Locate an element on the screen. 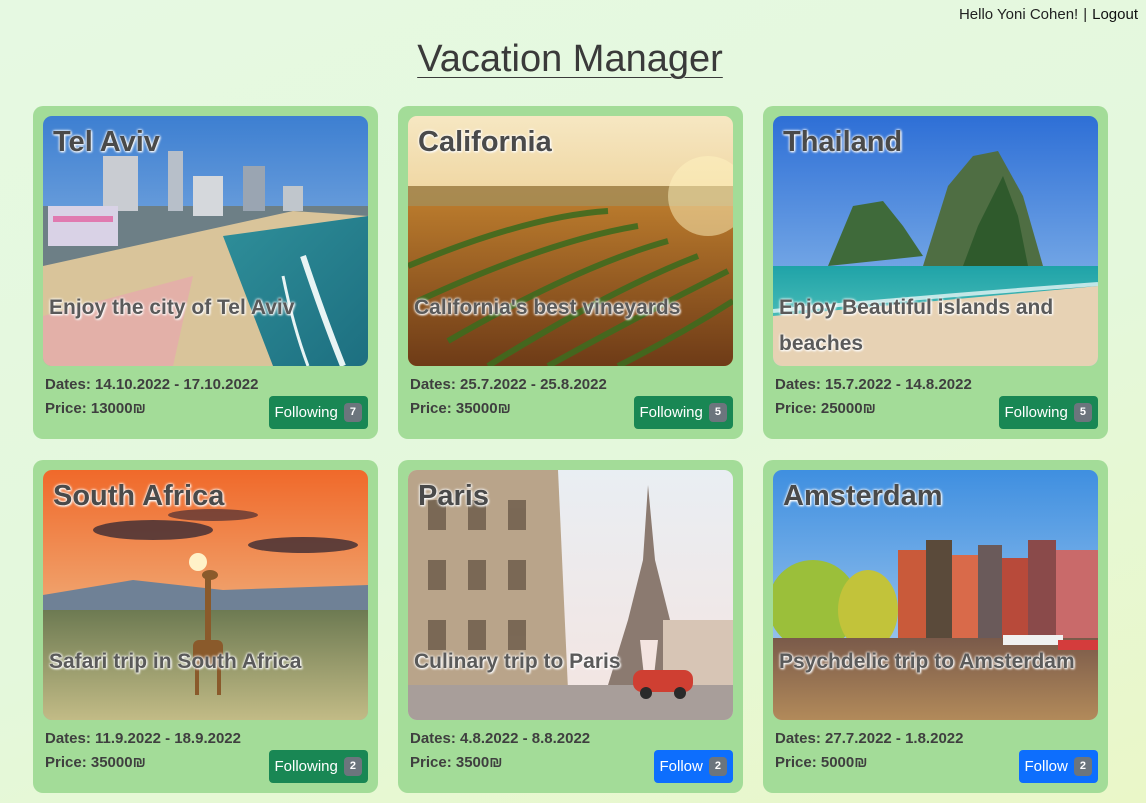  destination-title: Thailand is located at coordinates (843, 142).